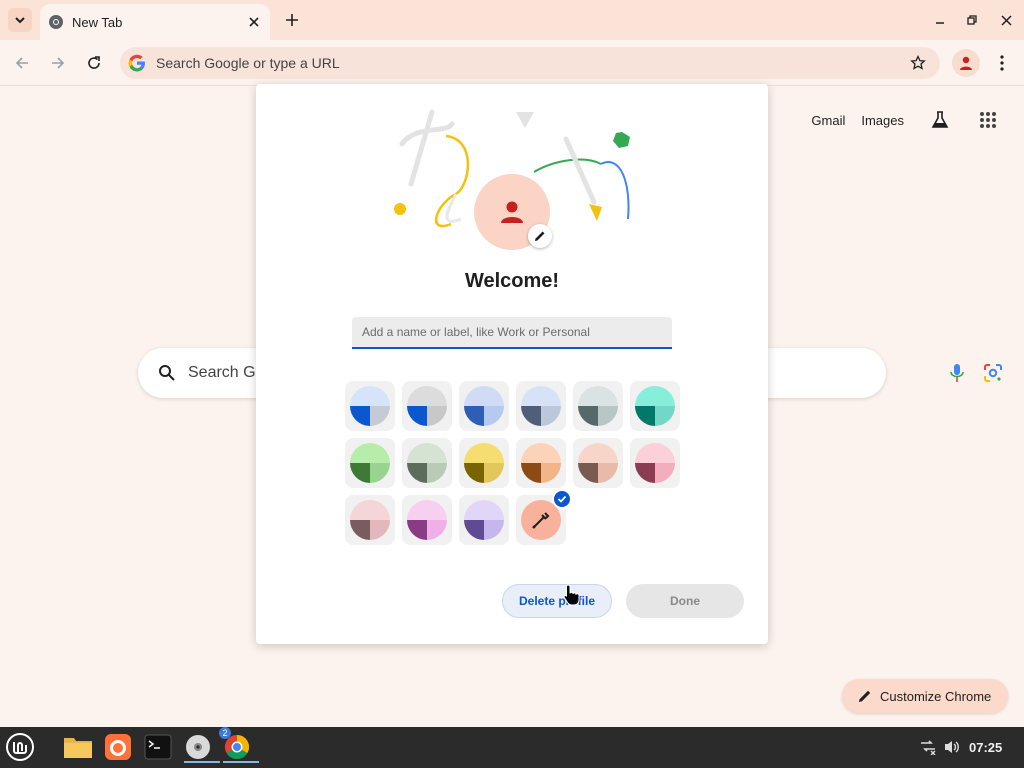  I want to click on chevron-down-icon, so click(20, 20).